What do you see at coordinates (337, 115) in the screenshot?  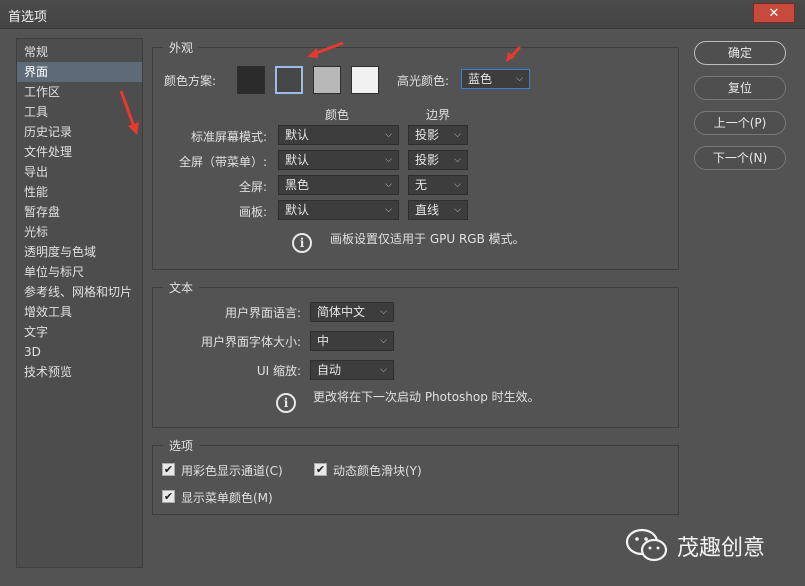 I see `color-column-header: 颜色` at bounding box center [337, 115].